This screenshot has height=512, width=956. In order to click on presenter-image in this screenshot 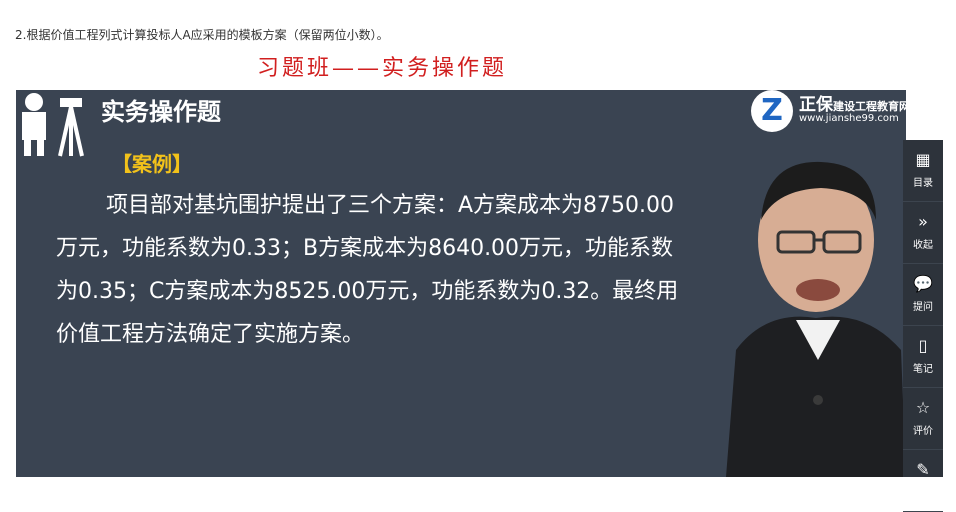, I will do `click(816, 319)`.